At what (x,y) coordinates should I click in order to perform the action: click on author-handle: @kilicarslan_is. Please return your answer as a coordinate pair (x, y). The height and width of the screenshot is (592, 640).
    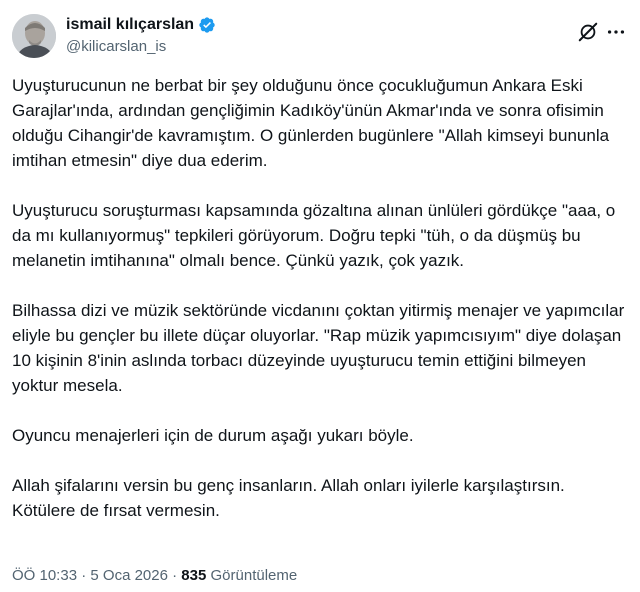
    Looking at the image, I should click on (116, 46).